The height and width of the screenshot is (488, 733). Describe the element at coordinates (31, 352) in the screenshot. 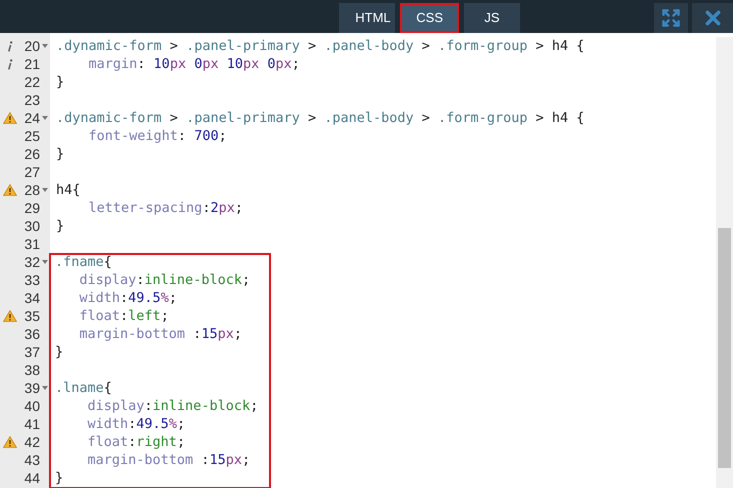

I see `line-number: 37` at that location.